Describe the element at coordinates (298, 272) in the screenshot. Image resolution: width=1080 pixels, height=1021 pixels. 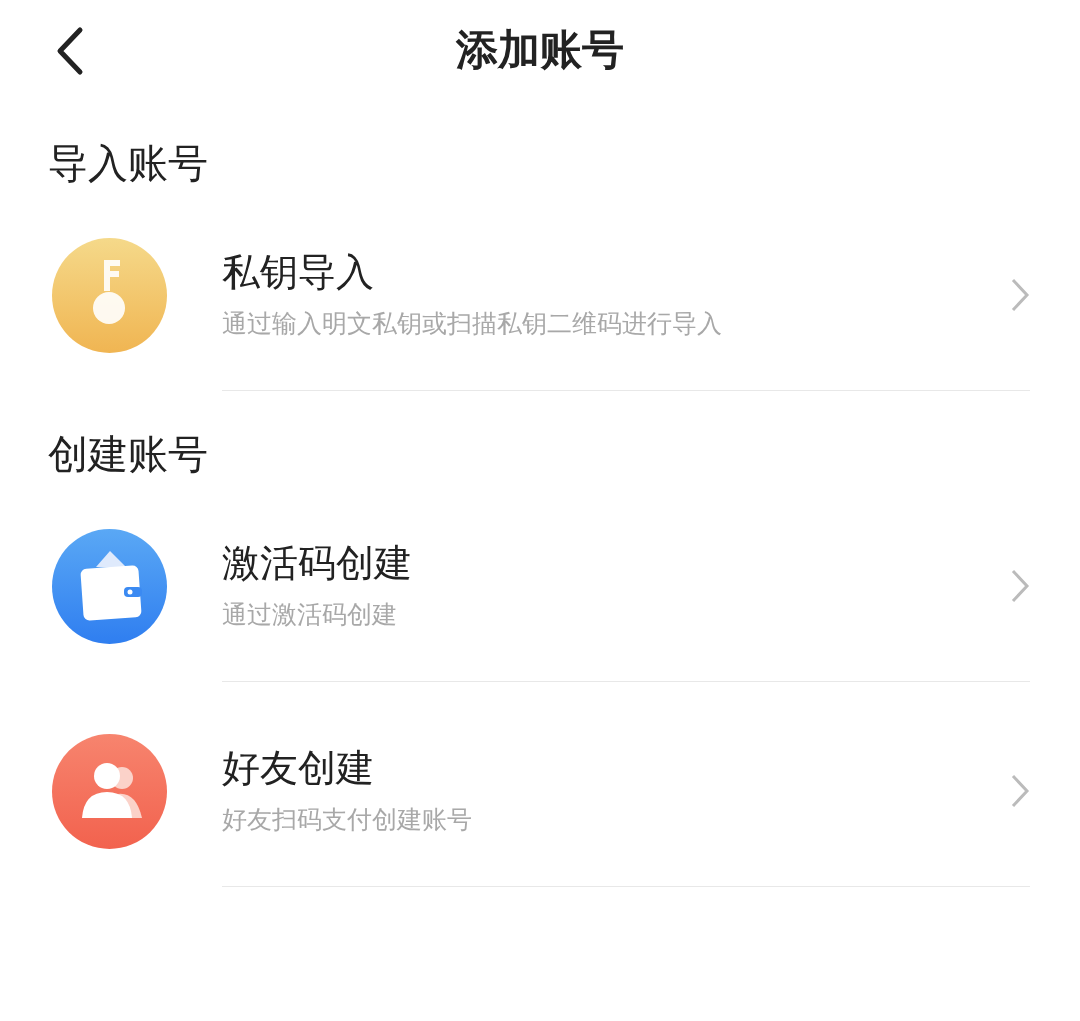
I see `item-title: 私钥导入` at that location.